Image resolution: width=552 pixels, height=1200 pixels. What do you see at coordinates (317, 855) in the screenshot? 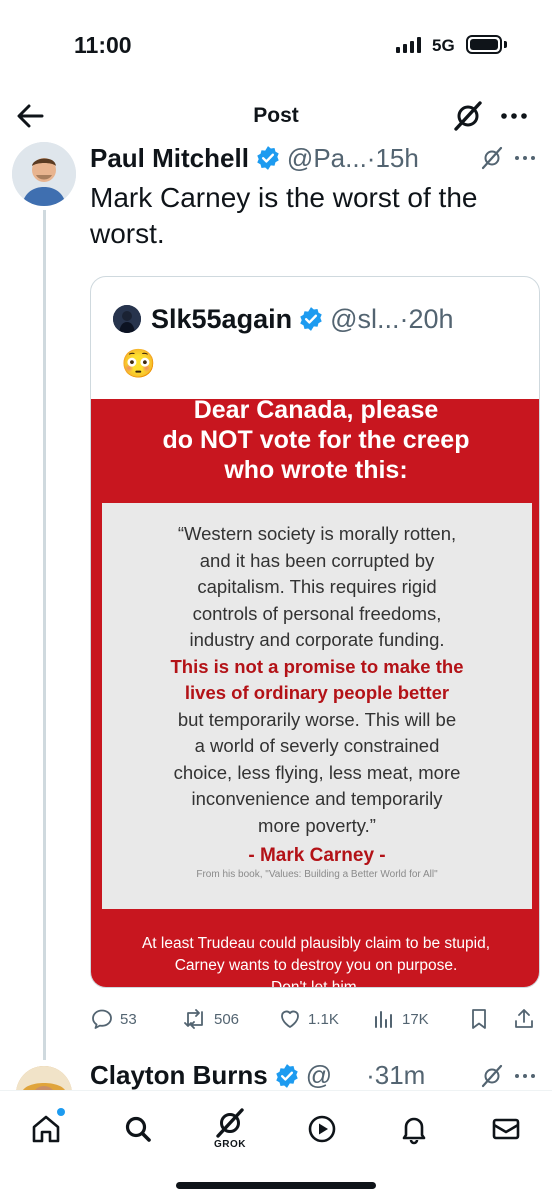
I see `quote-attribution: - Mark Carney -` at bounding box center [317, 855].